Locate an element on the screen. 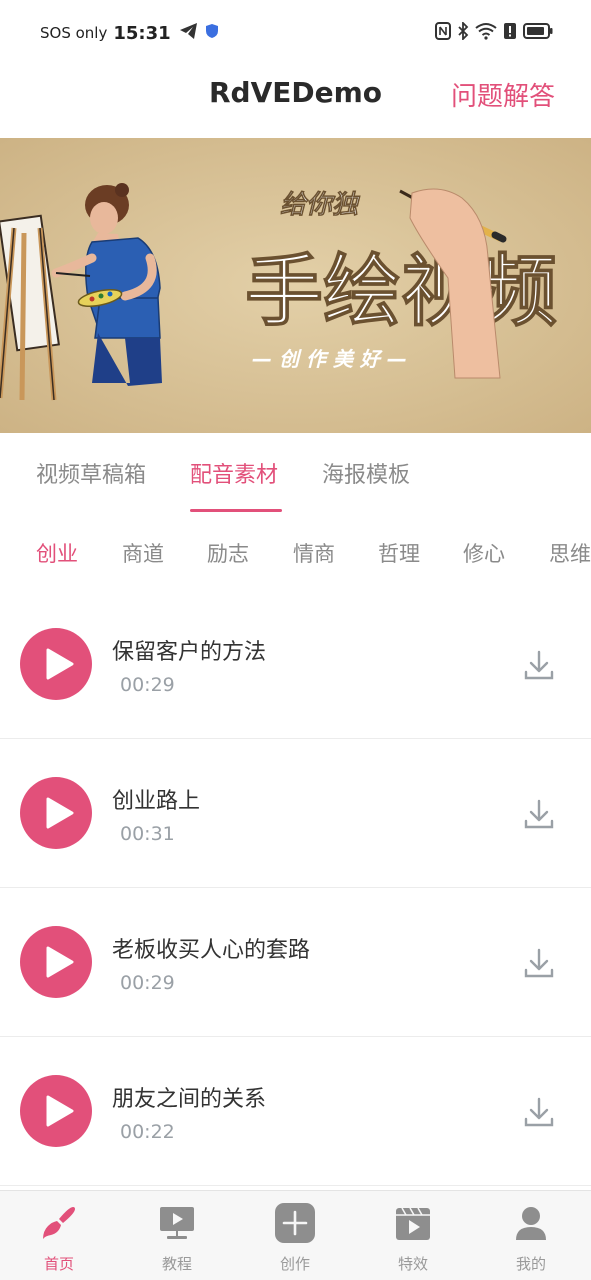  list-item: 保留客户的方法 00:29 is located at coordinates (295, 664).